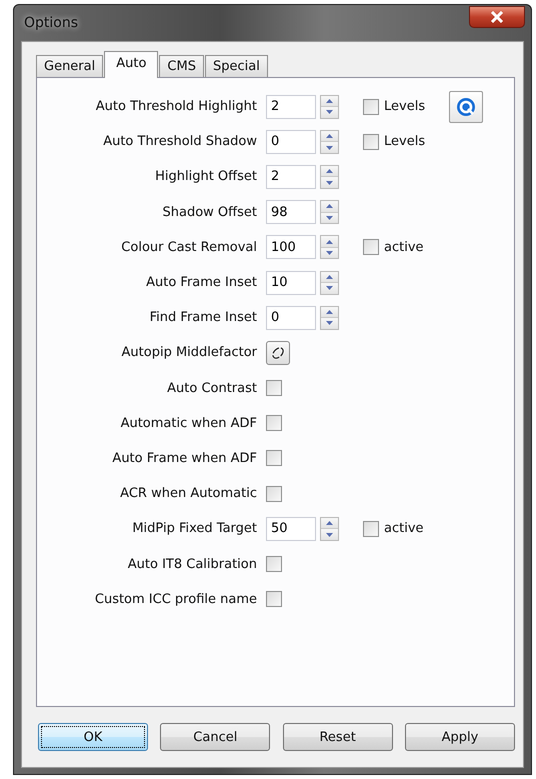 The width and height of the screenshot is (536, 779). What do you see at coordinates (291, 212) in the screenshot?
I see `number-field: 98` at bounding box center [291, 212].